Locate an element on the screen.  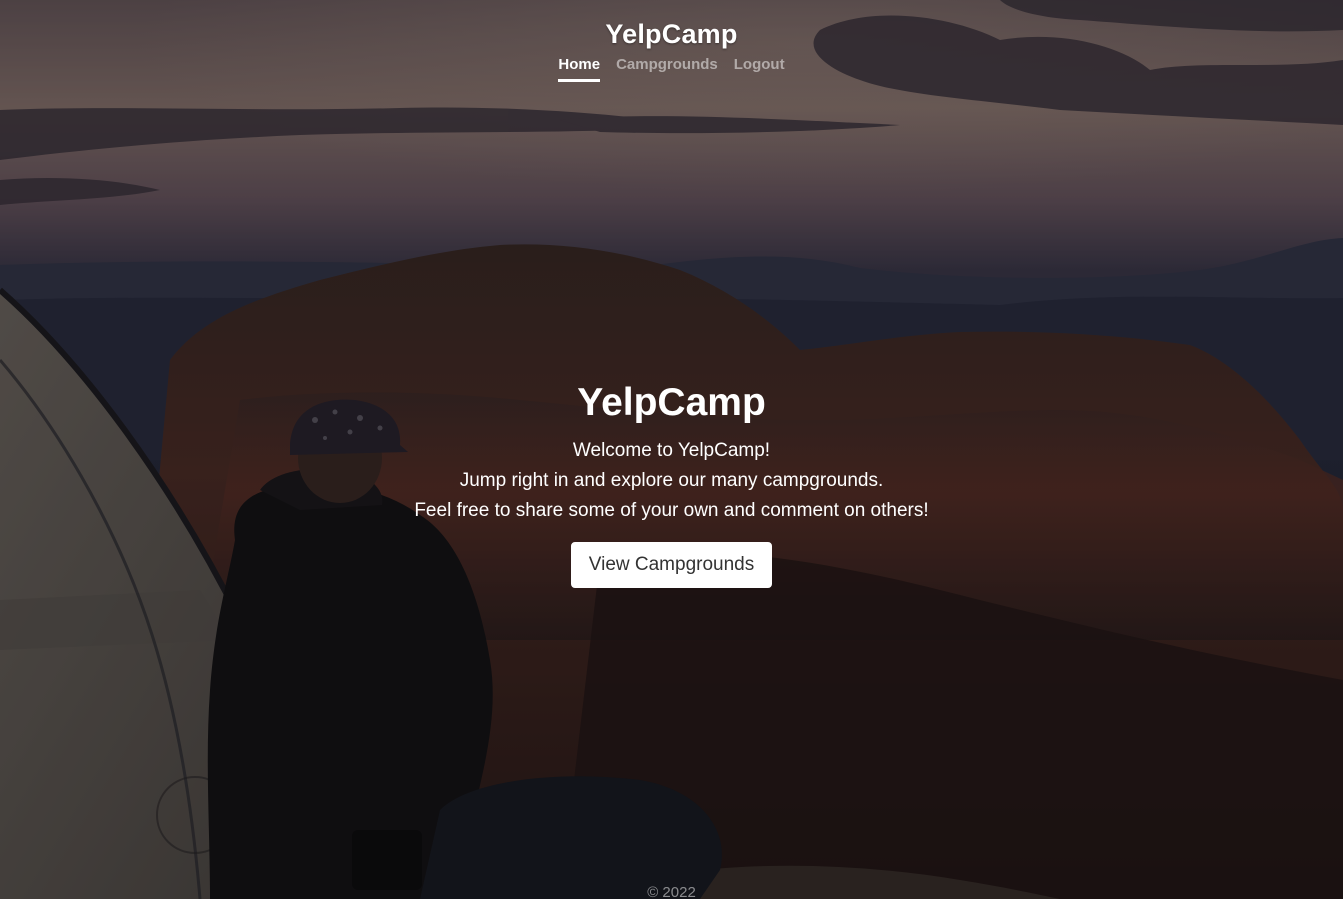
welcome-text: Welcome to YelpCamp! is located at coordinates (671, 450).